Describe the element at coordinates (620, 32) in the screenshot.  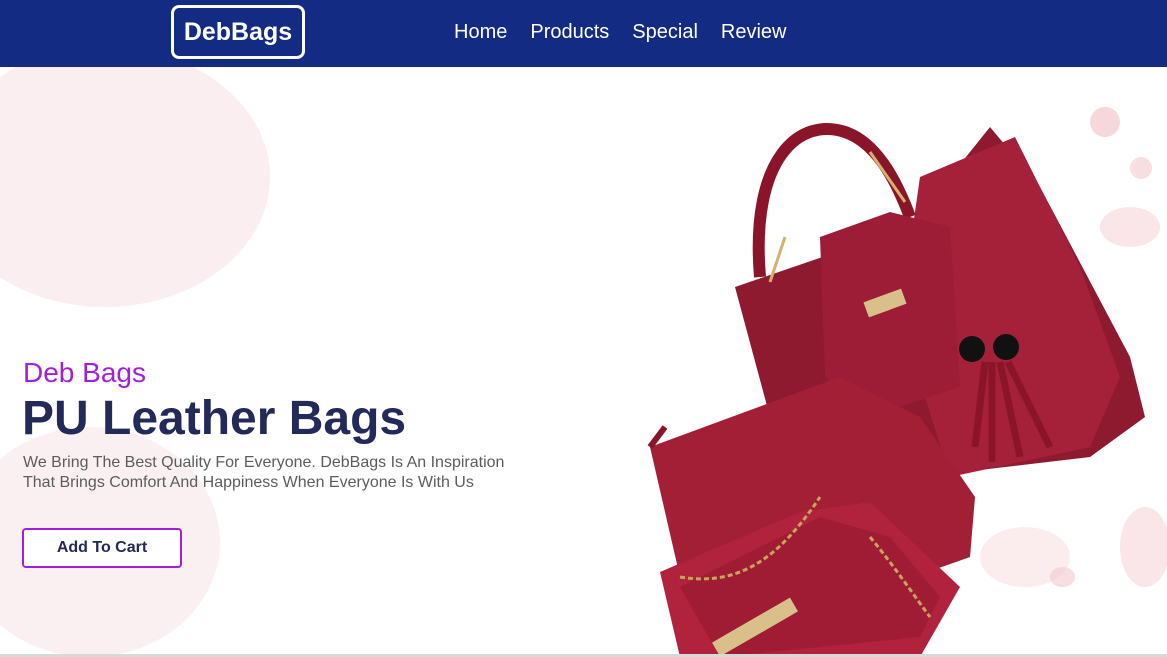
I see `nav-links: Home Products Special Review` at that location.